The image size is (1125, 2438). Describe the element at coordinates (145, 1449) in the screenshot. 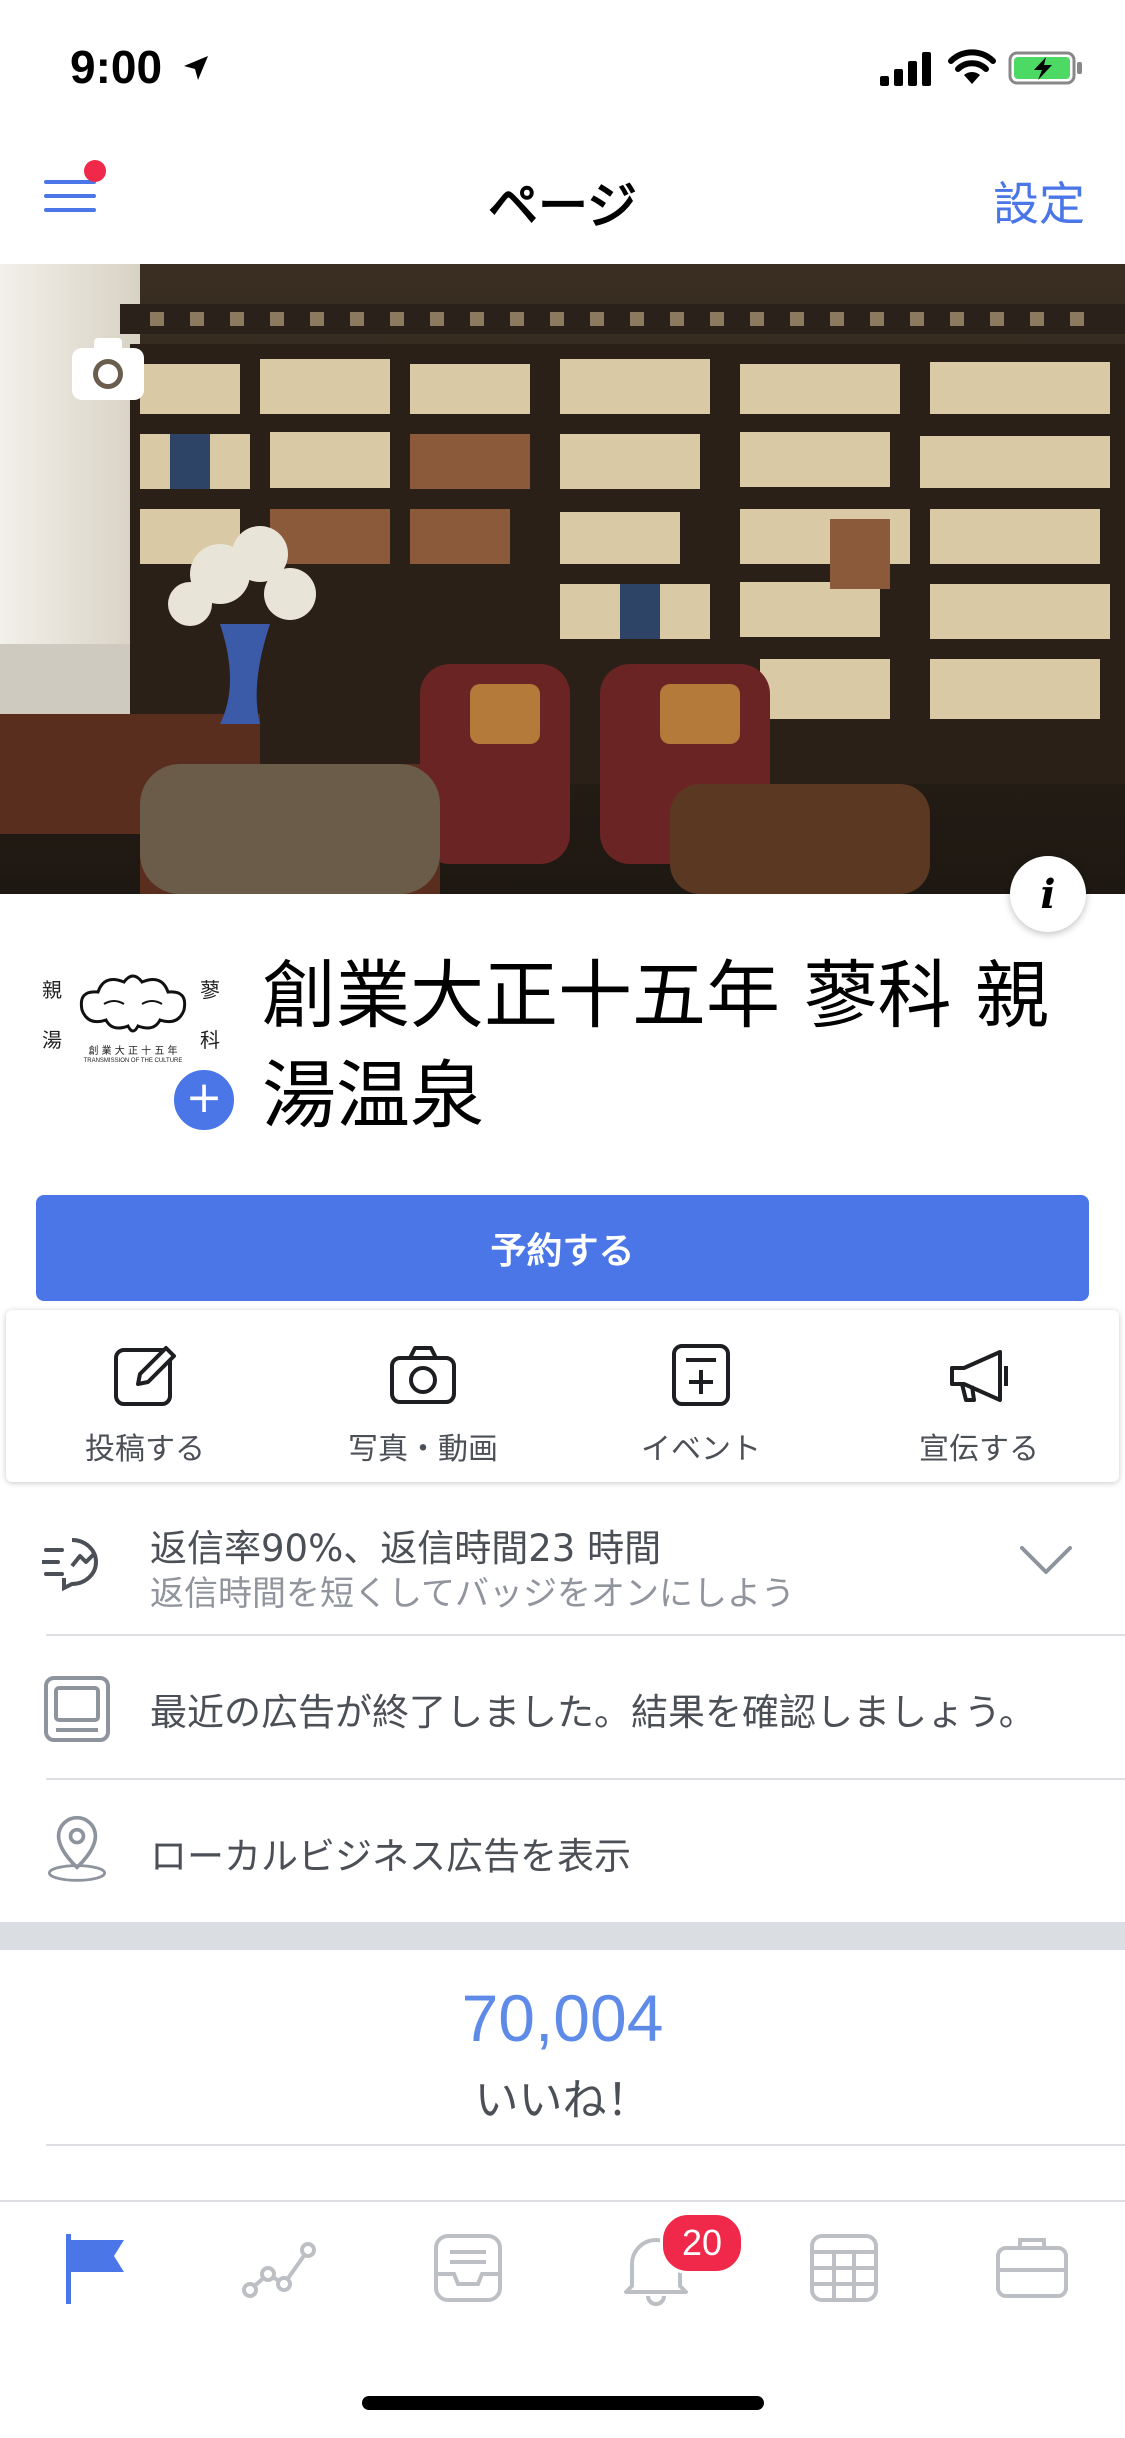

I see `action-post-label: 投稿する` at that location.